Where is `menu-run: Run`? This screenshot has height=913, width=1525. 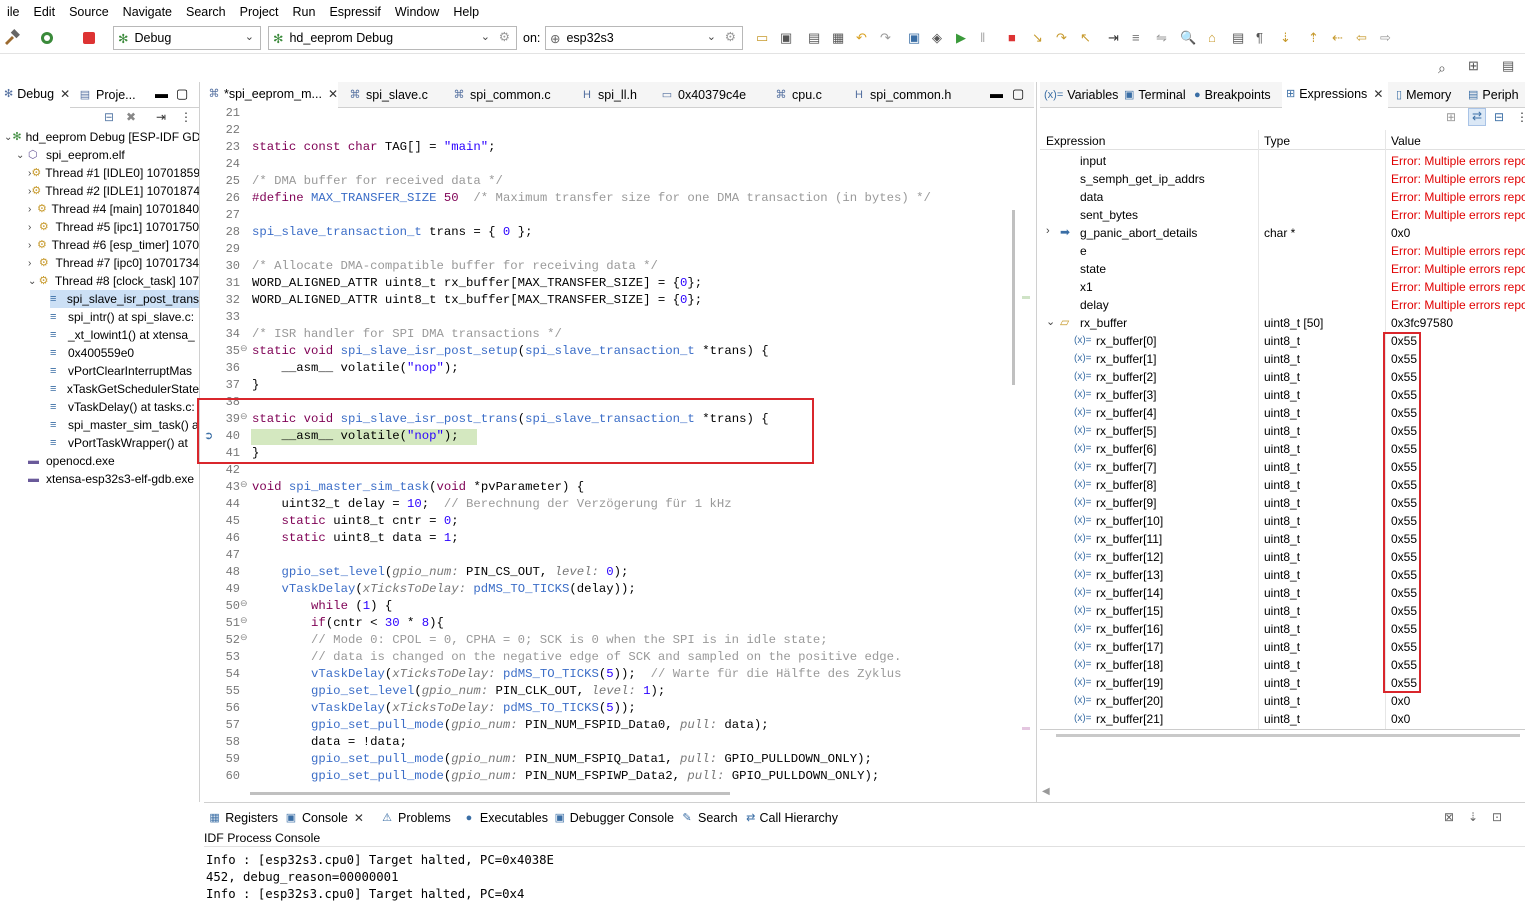
menu-run: Run is located at coordinates (304, 12).